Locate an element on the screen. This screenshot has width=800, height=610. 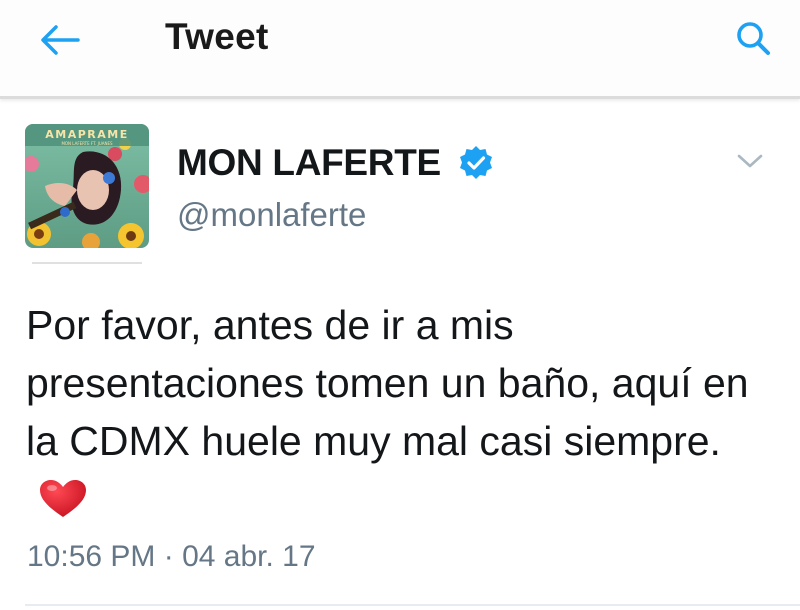
avatar-album-art: AMAPRAME MON LAFERTE FT. JUANES is located at coordinates (87, 186).